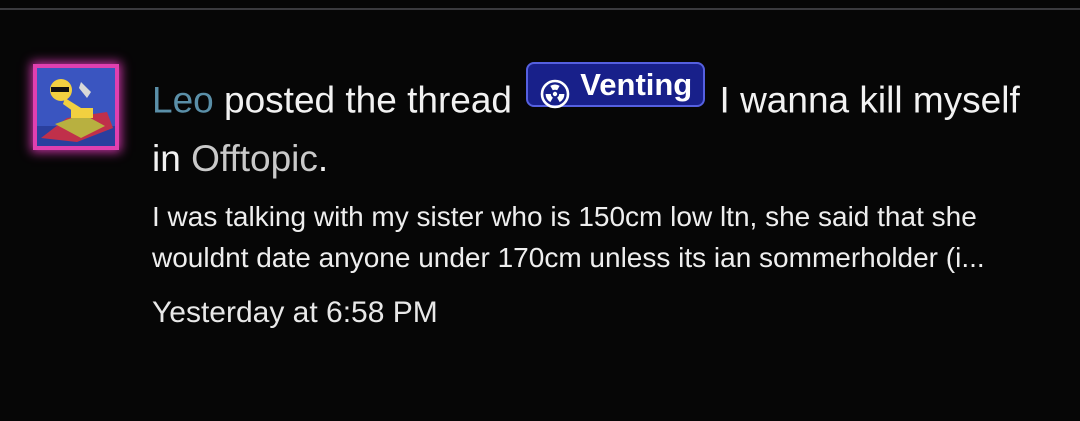  What do you see at coordinates (368, 100) in the screenshot?
I see `action-text: posted the thread` at bounding box center [368, 100].